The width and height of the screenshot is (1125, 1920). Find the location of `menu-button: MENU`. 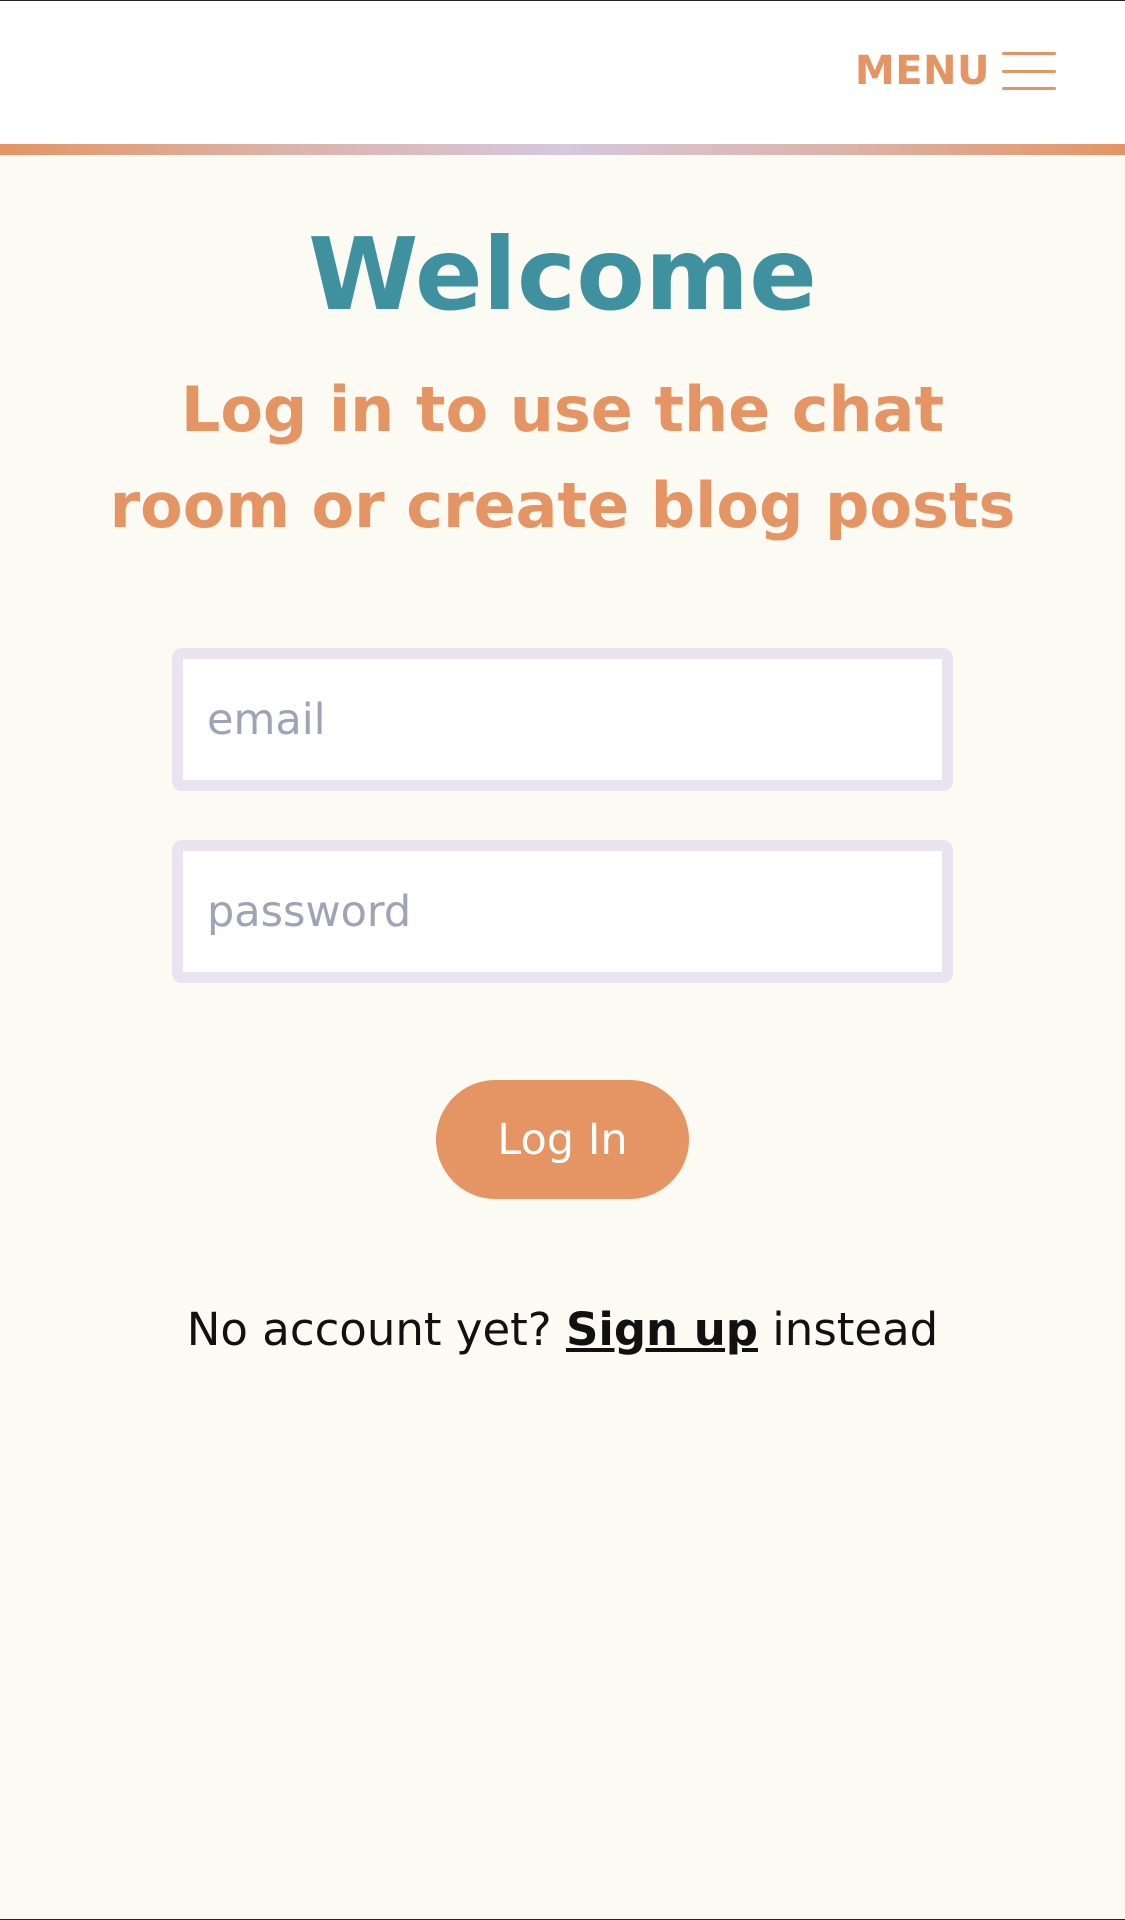

menu-button: MENU is located at coordinates (955, 71).